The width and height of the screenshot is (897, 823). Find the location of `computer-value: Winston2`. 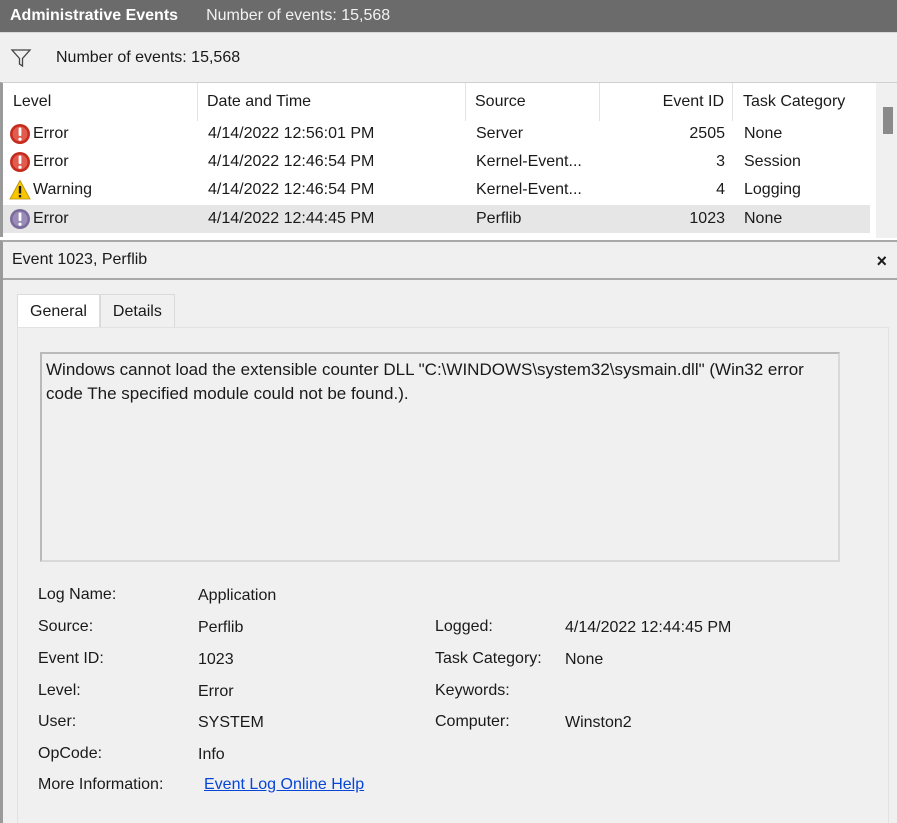

computer-value: Winston2 is located at coordinates (598, 722).